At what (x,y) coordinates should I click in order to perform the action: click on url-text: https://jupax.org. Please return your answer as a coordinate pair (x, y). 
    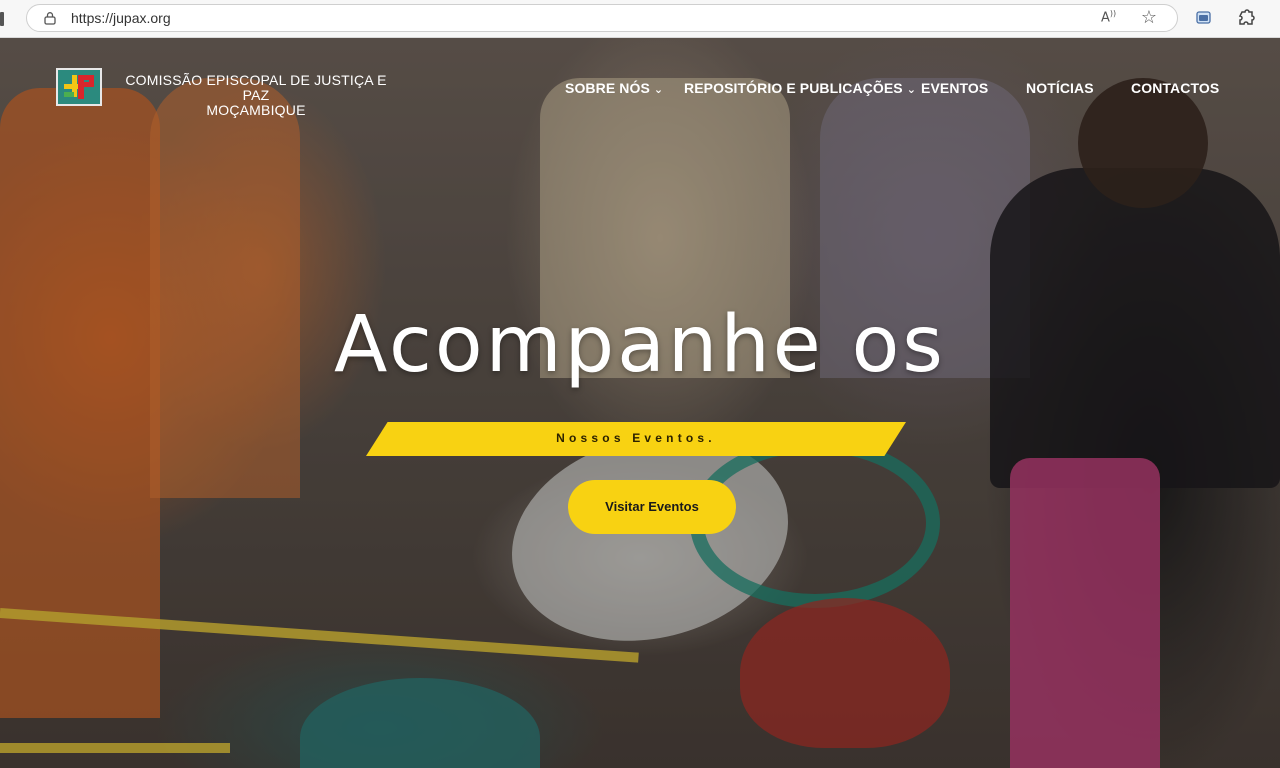
    Looking at the image, I should click on (121, 18).